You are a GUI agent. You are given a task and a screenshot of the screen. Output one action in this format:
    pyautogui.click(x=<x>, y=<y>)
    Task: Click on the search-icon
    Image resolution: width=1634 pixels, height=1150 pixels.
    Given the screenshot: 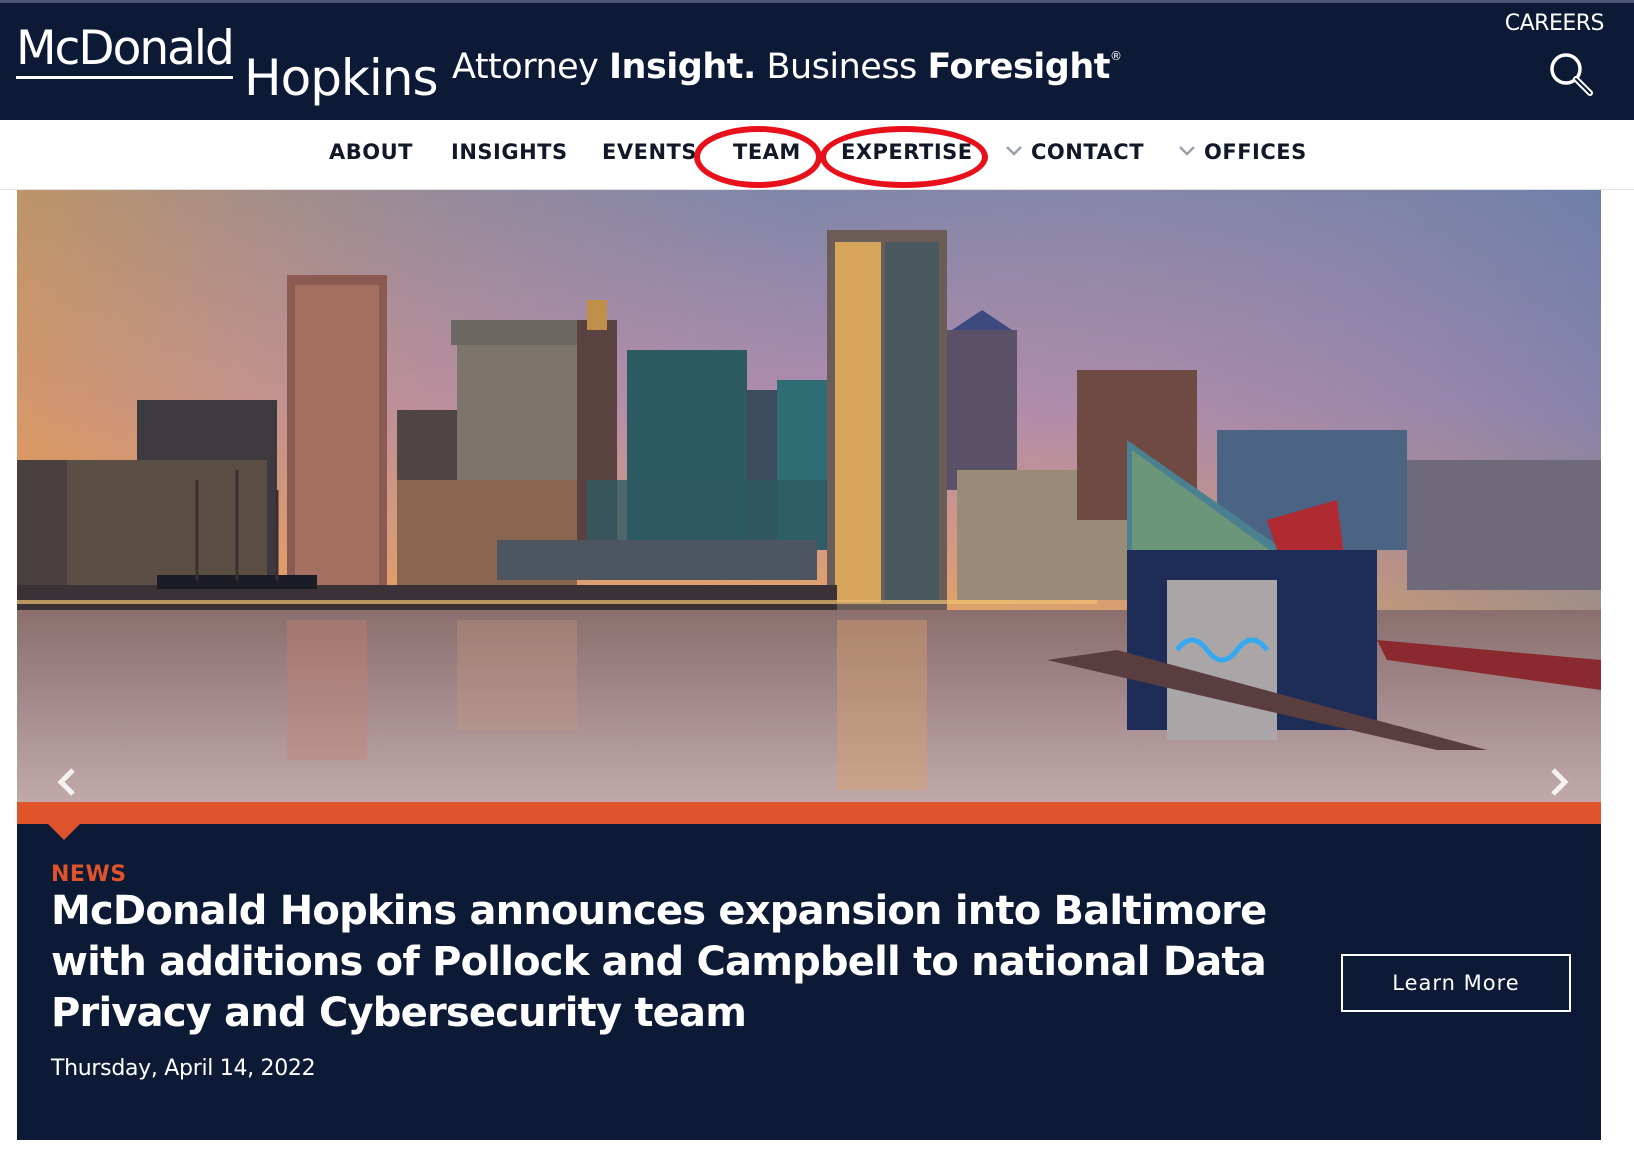 What is the action you would take?
    pyautogui.click(x=1571, y=74)
    